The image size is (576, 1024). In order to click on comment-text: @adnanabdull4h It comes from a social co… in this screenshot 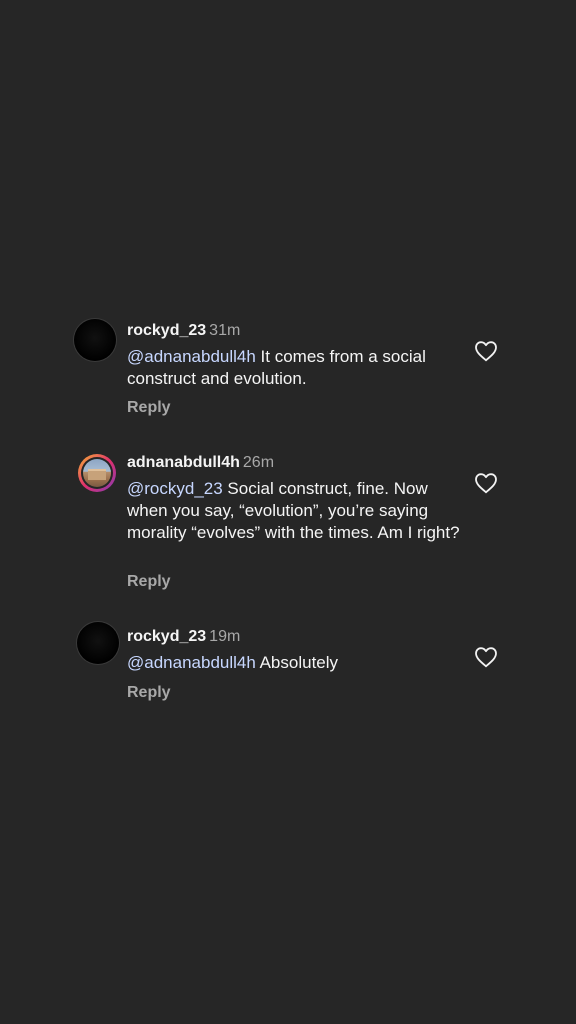, I will do `click(297, 368)`.